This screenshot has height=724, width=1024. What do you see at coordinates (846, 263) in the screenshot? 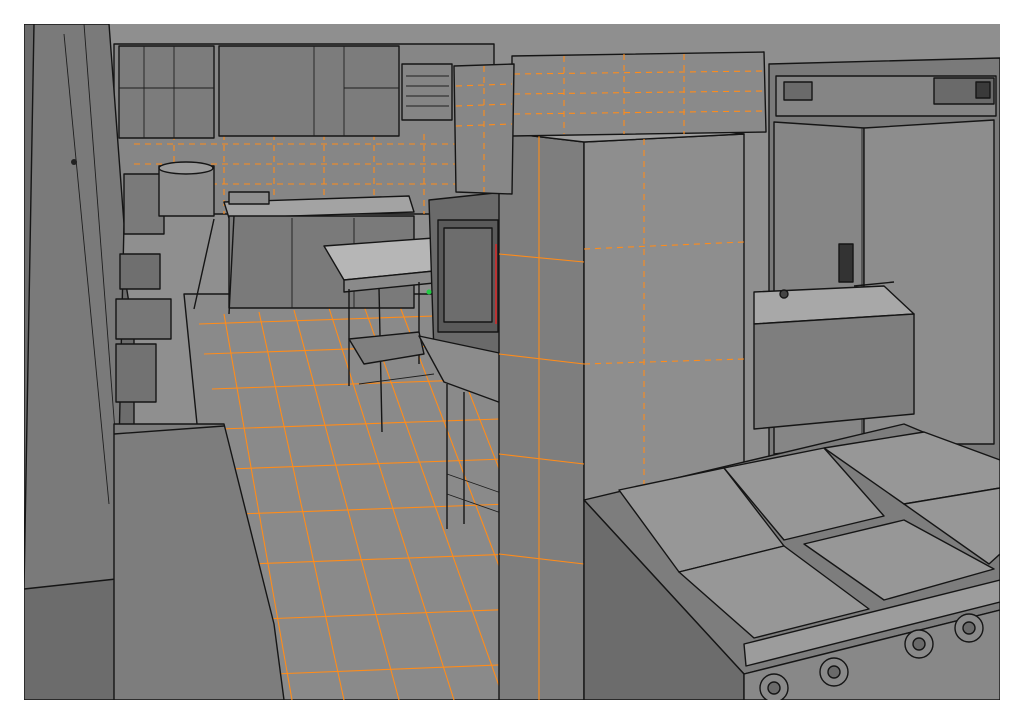
I see `handle-icon` at bounding box center [846, 263].